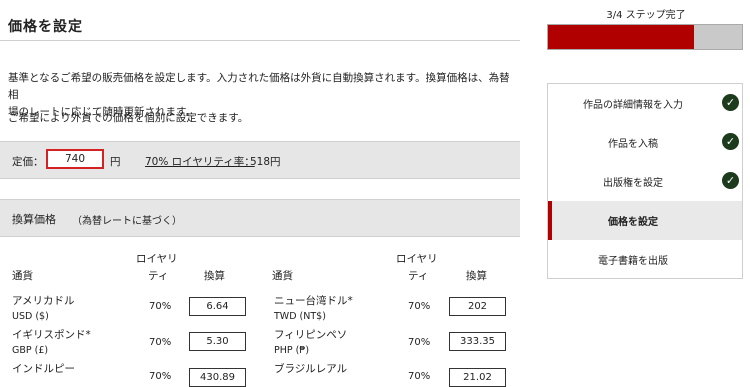  I want to click on royalty-rate-link: 70% ロイヤリティ率：, so click(200, 161).